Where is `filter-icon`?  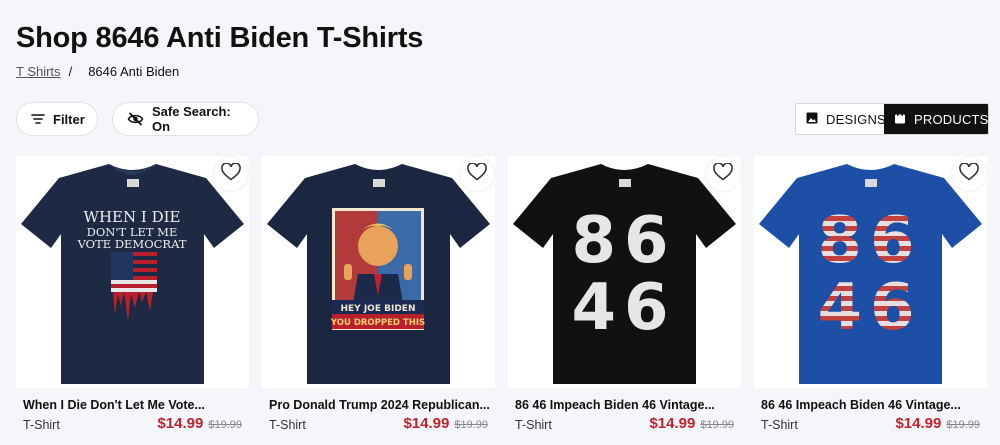 filter-icon is located at coordinates (38, 119).